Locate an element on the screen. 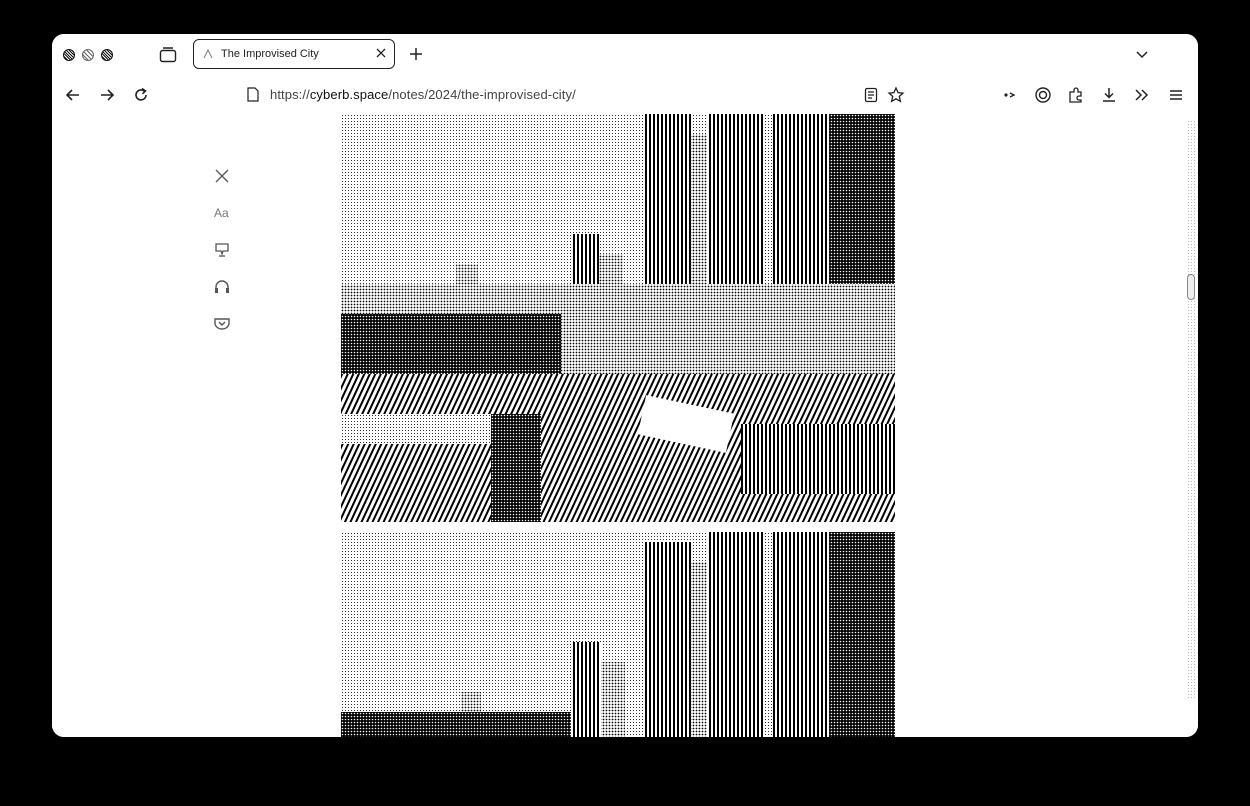 The height and width of the screenshot is (806, 1250). tab-title: The Improvised City is located at coordinates (270, 54).